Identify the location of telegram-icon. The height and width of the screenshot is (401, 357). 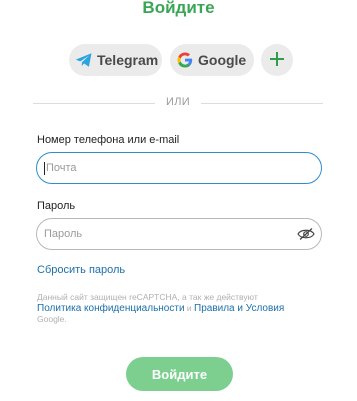
(84, 60).